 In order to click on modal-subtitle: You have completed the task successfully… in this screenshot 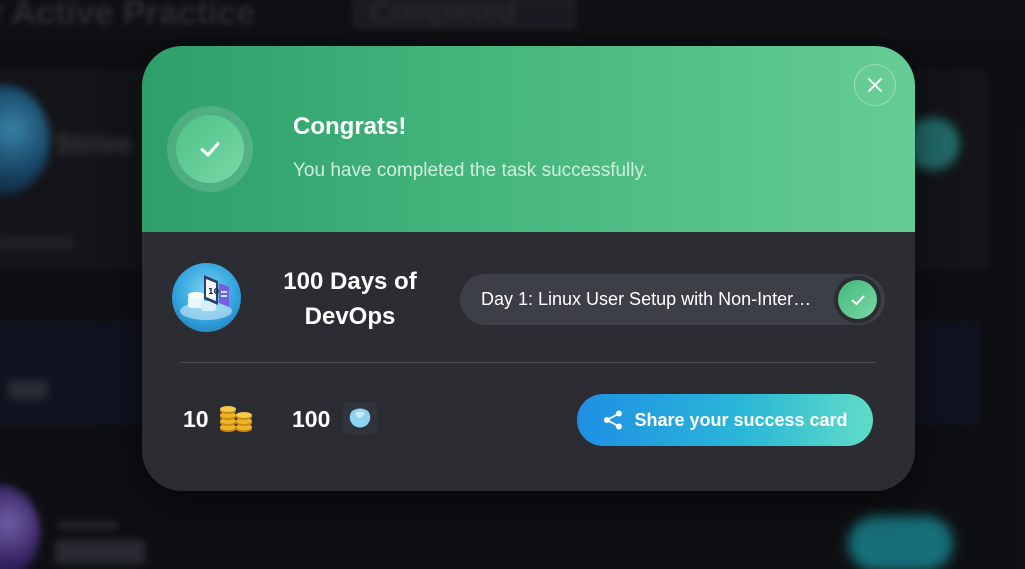, I will do `click(470, 170)`.